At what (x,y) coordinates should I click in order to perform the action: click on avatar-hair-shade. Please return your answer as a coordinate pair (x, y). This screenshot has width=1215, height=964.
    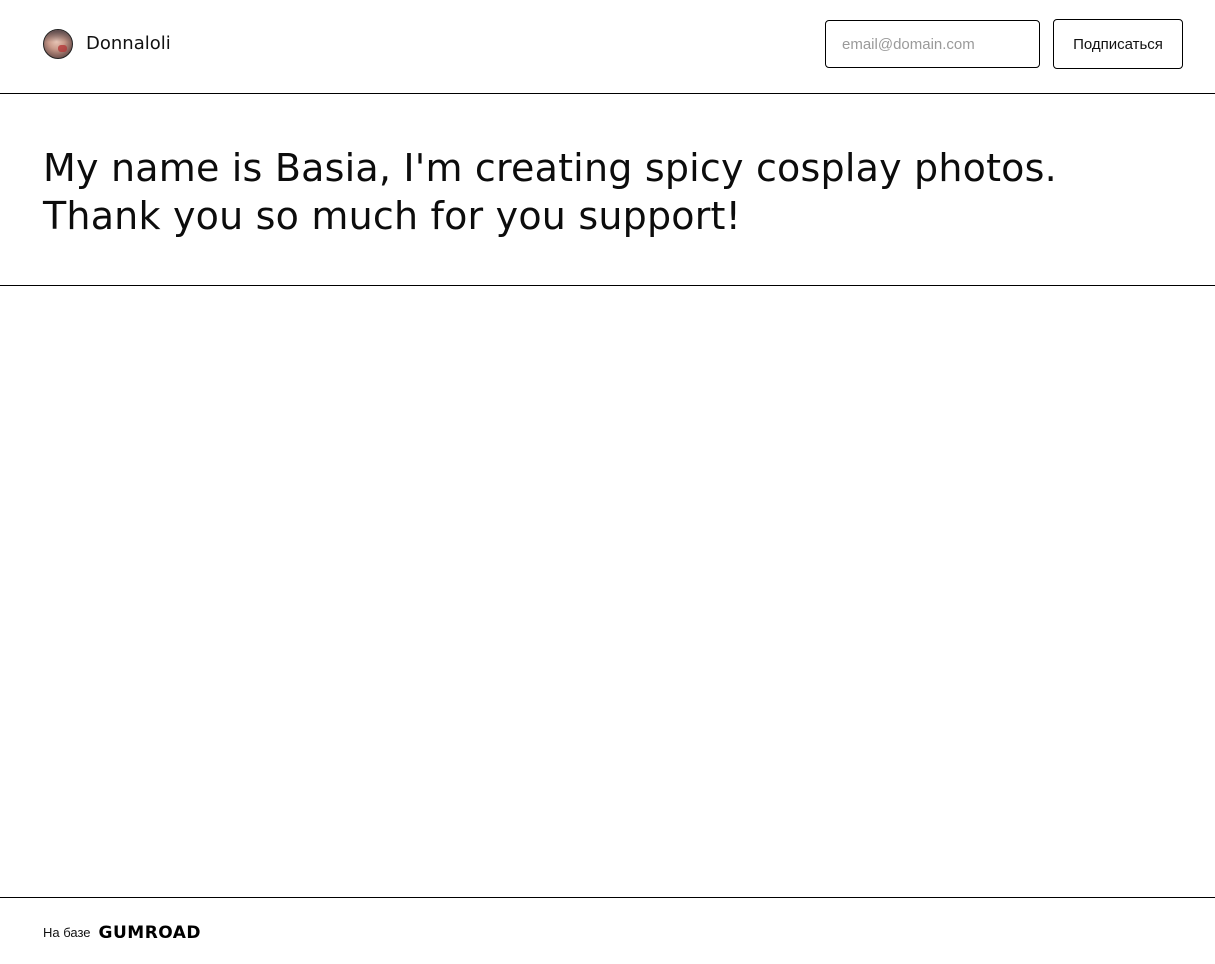
    Looking at the image, I should click on (58, 36).